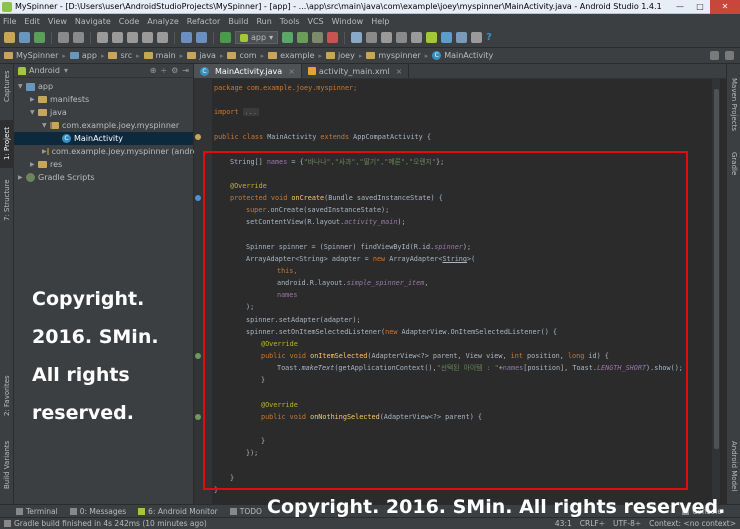 This screenshot has width=740, height=529. I want to click on sdk-manager-icon, so click(372, 37).